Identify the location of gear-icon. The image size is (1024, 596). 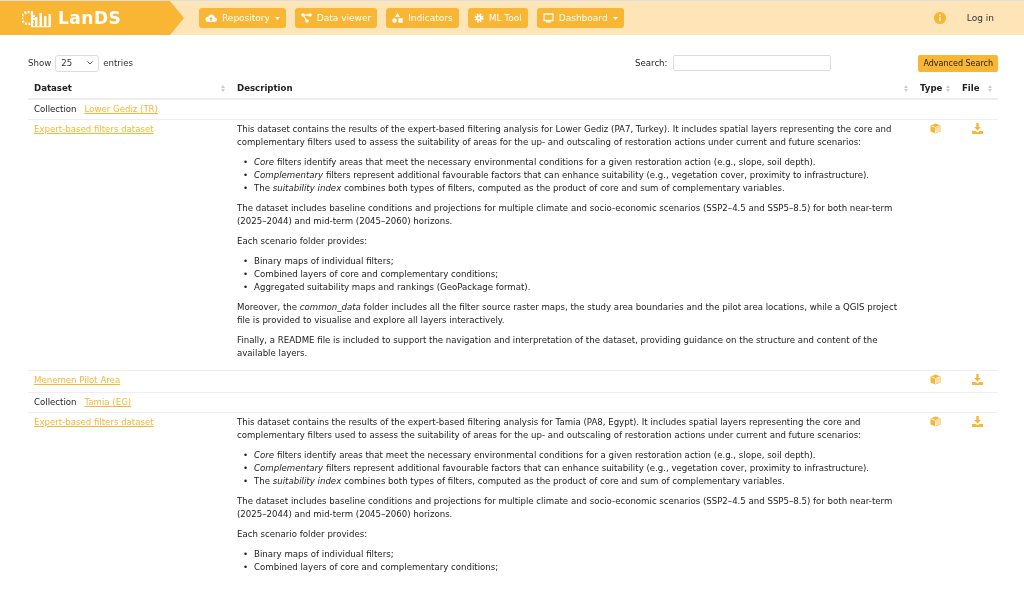
(478, 18).